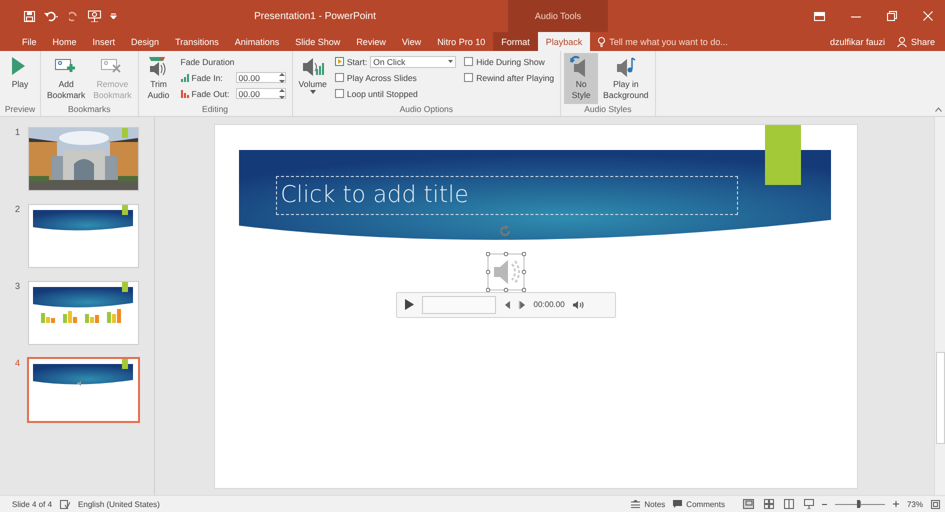  What do you see at coordinates (451, 61) in the screenshot?
I see `caret-icon` at bounding box center [451, 61].